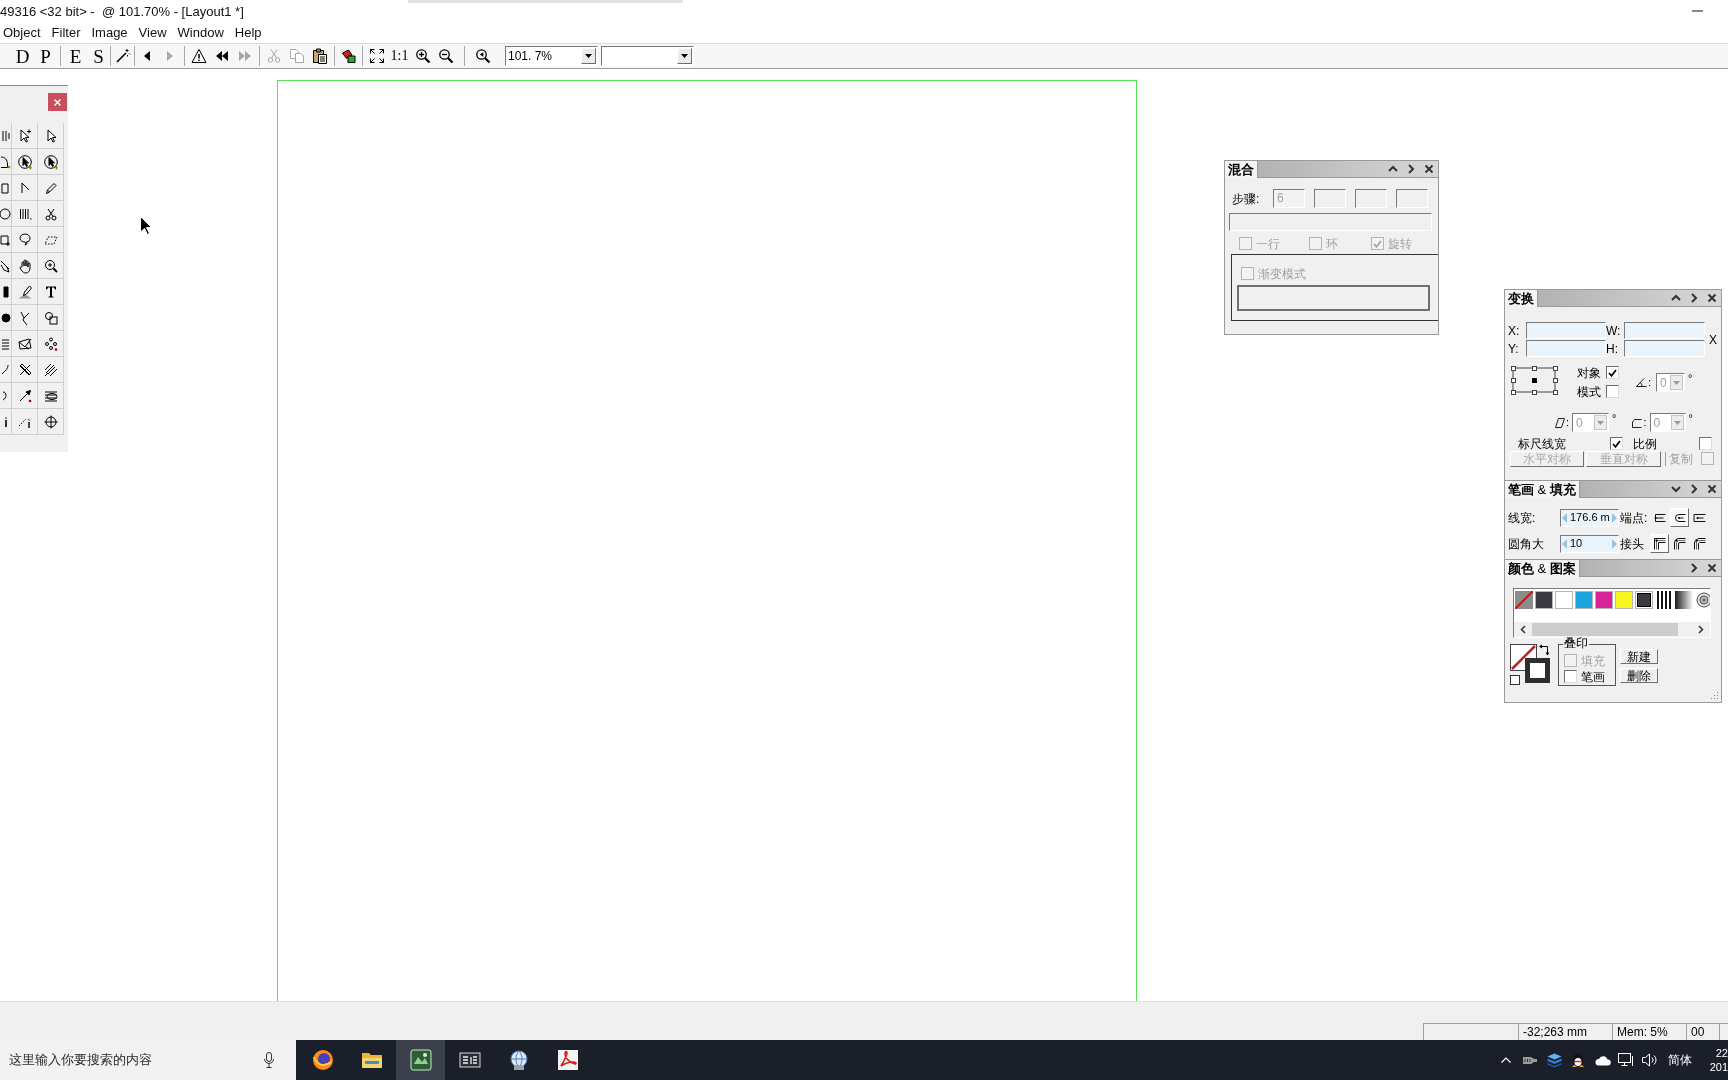  What do you see at coordinates (322, 1060) in the screenshot?
I see `browser-icon` at bounding box center [322, 1060].